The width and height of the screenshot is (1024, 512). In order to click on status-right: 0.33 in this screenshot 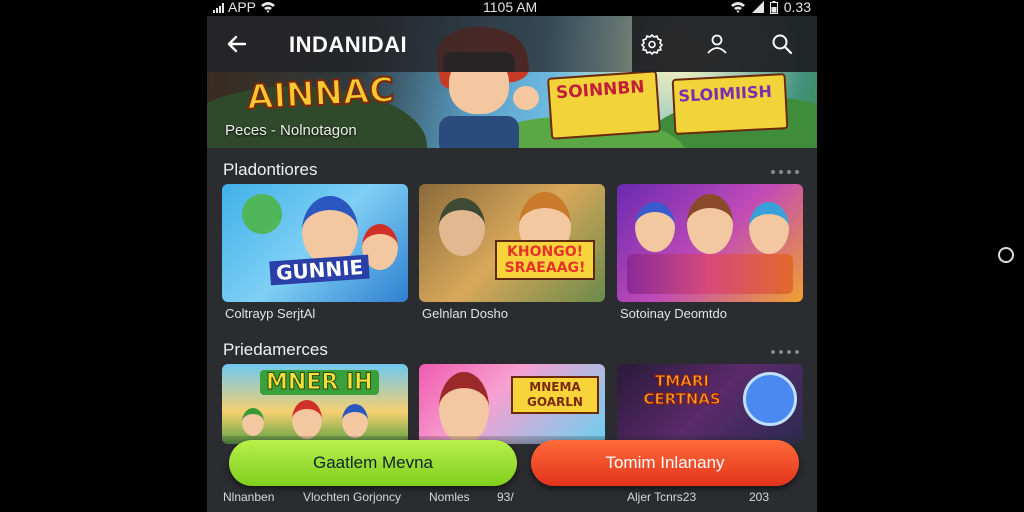, I will do `click(770, 7)`.